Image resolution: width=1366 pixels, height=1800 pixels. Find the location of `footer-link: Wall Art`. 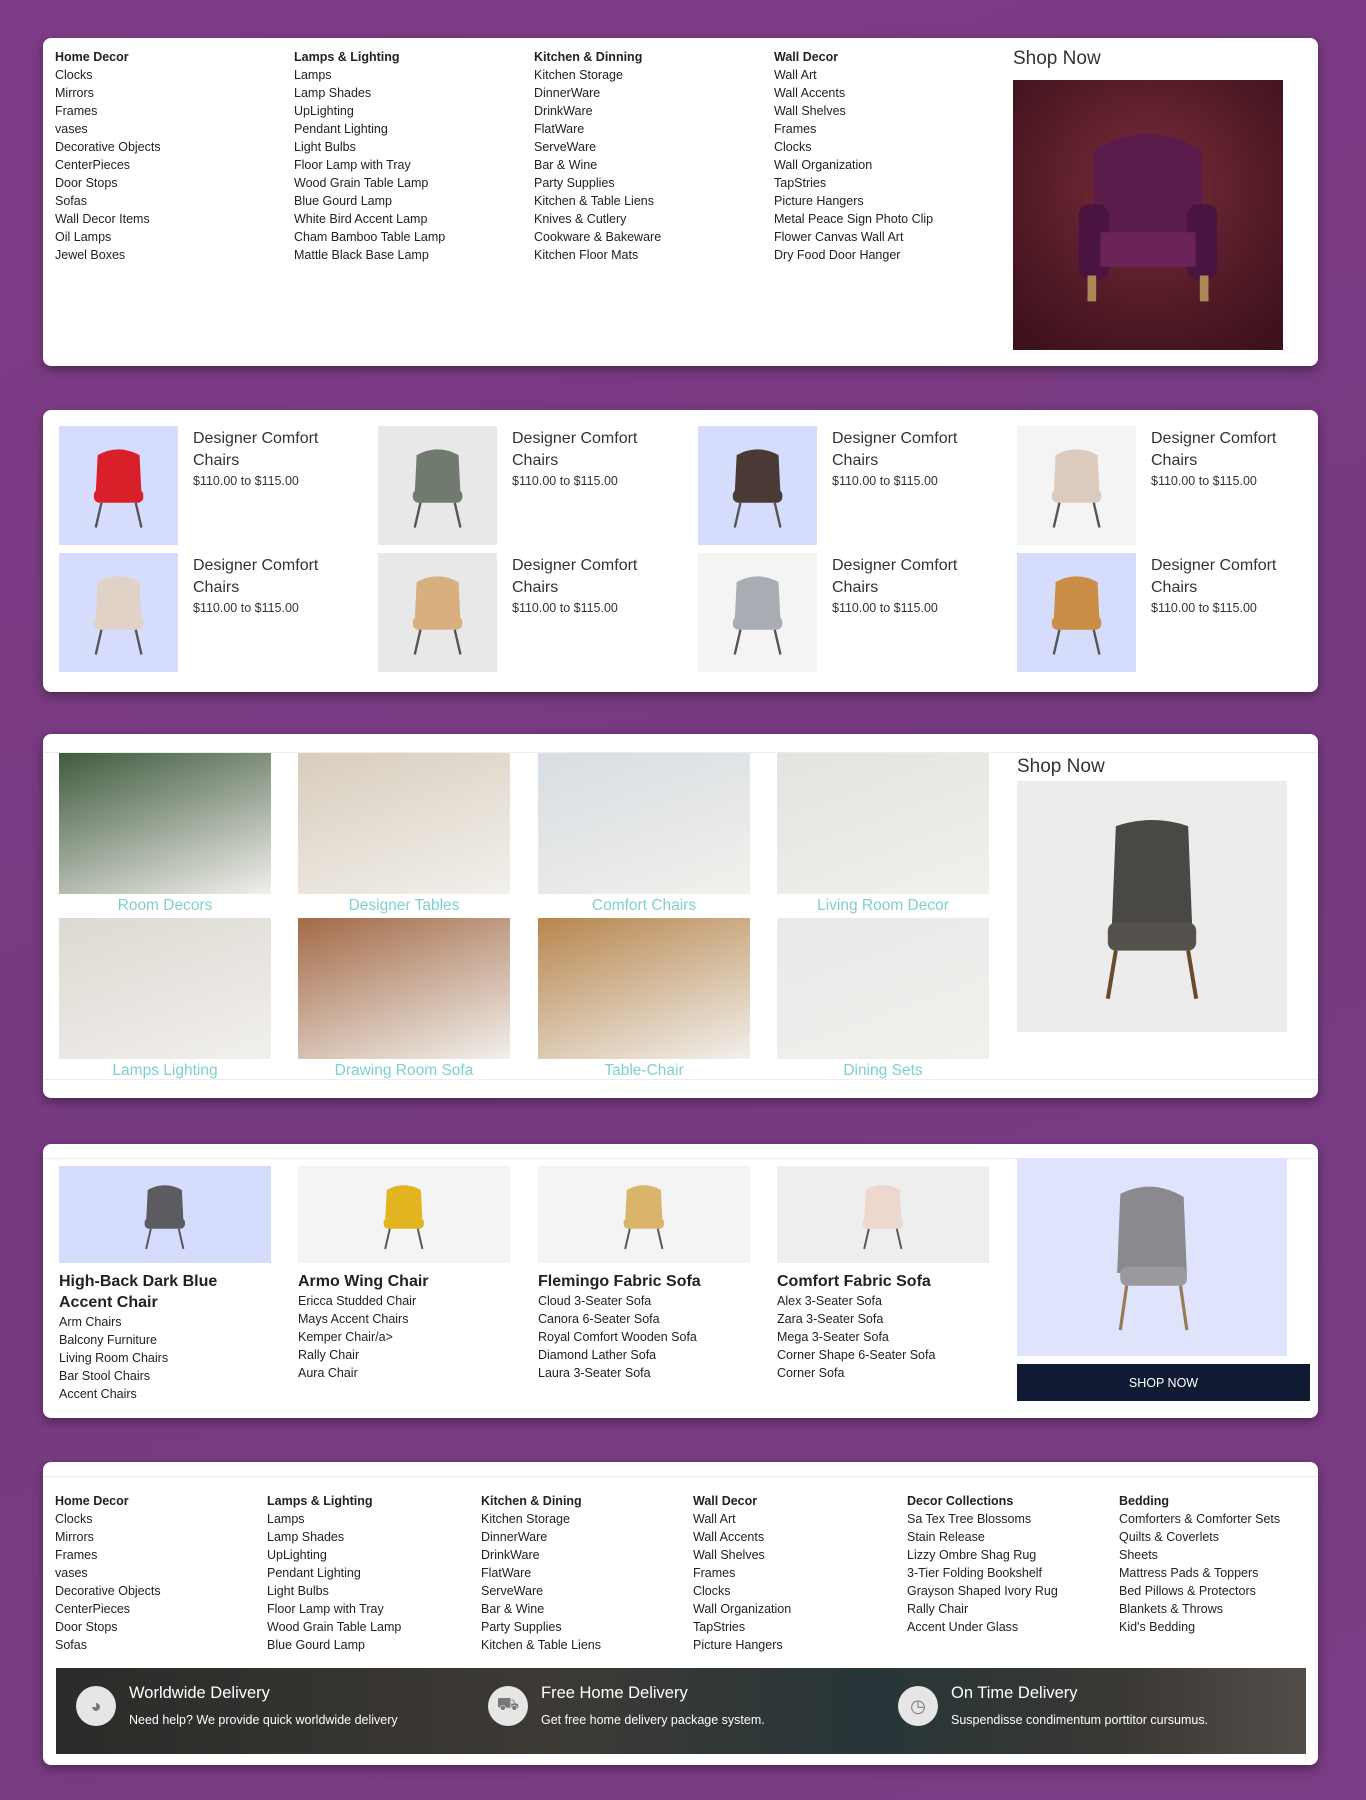

footer-link: Wall Art is located at coordinates (742, 1519).